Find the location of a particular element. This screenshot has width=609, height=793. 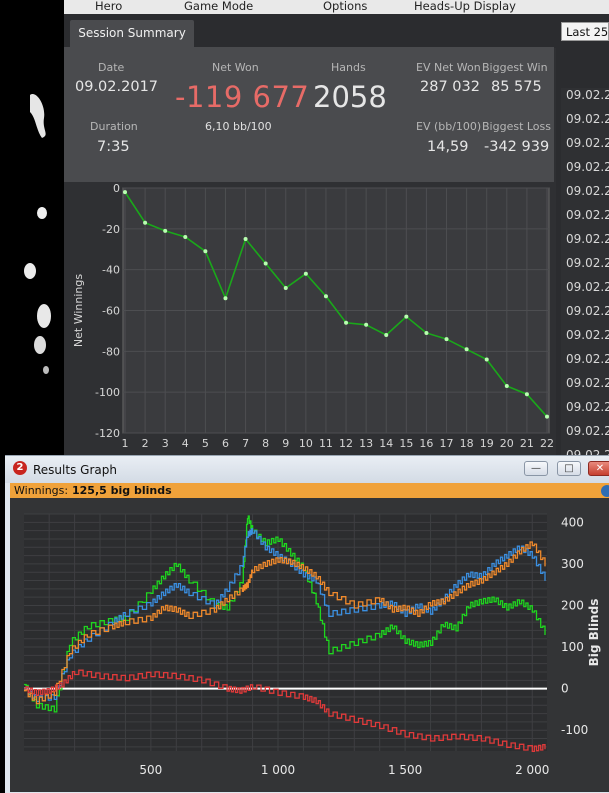

x-tick-label: 13 is located at coordinates (366, 443).